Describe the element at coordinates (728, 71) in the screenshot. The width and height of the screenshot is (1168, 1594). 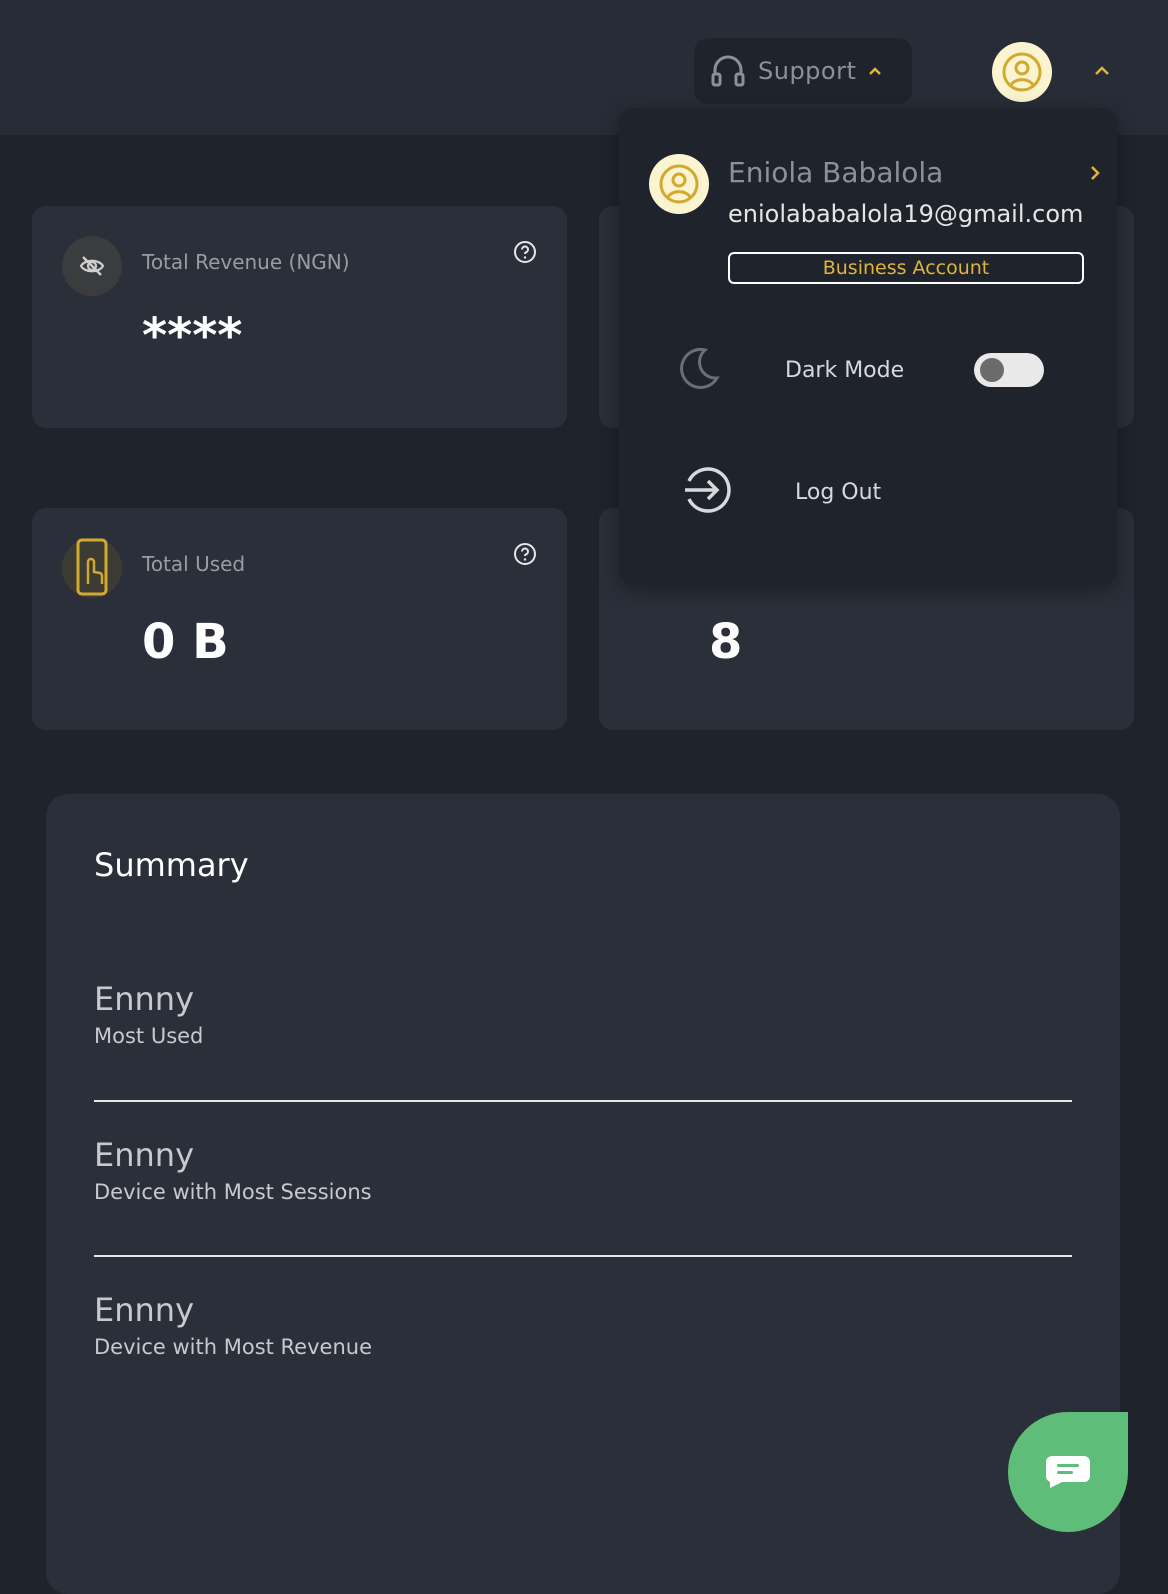
I see `headphones-icon` at that location.